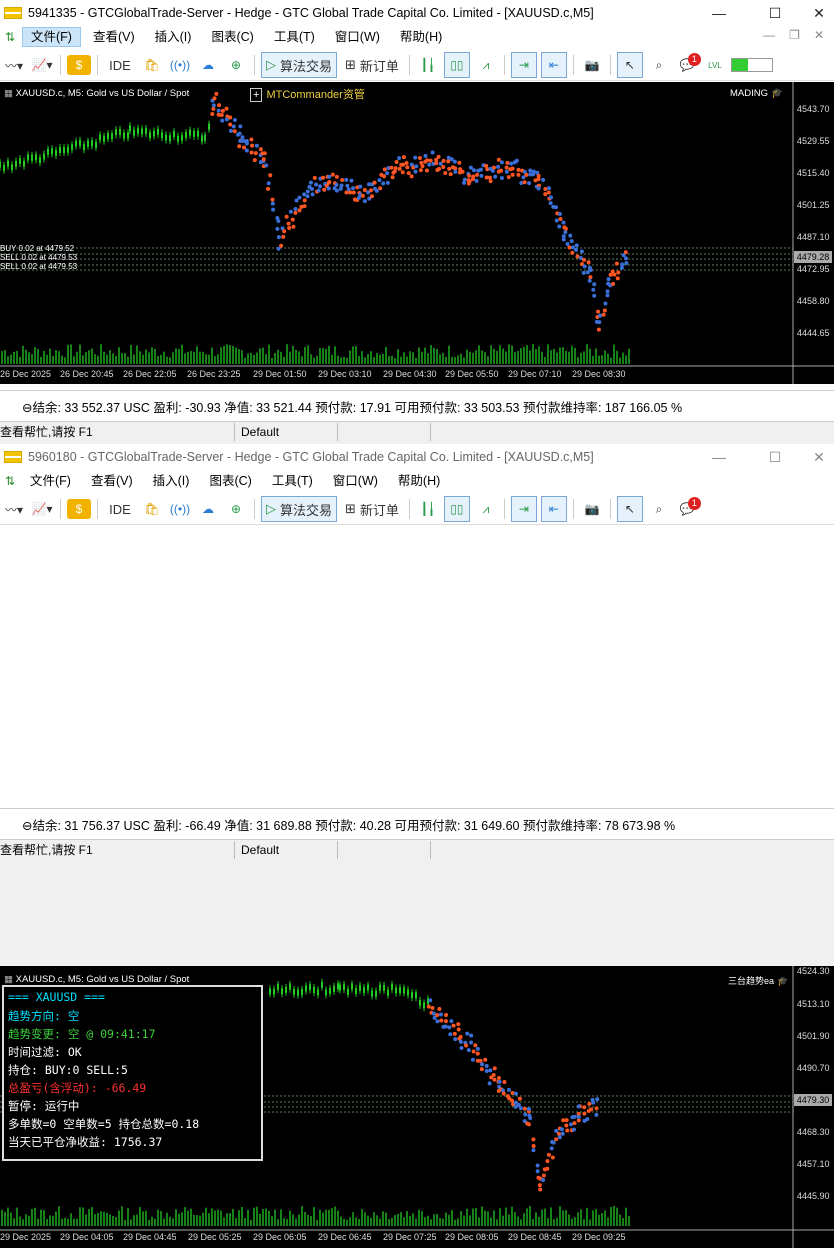 The width and height of the screenshot is (834, 1248). What do you see at coordinates (794, 35) in the screenshot?
I see `mdi-restore-icon: ❐` at bounding box center [794, 35].